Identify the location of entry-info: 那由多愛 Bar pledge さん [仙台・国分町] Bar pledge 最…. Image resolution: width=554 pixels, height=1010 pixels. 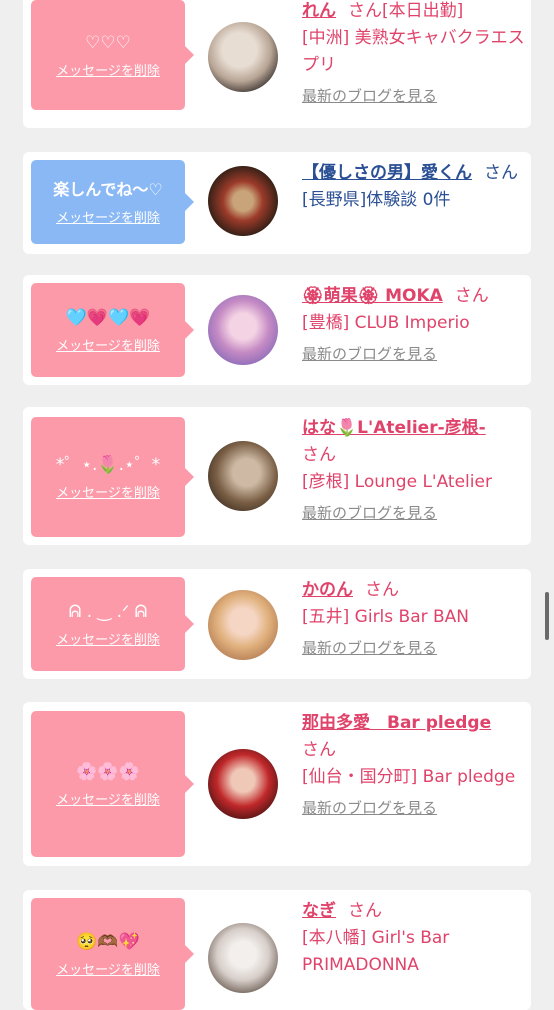
(414, 766).